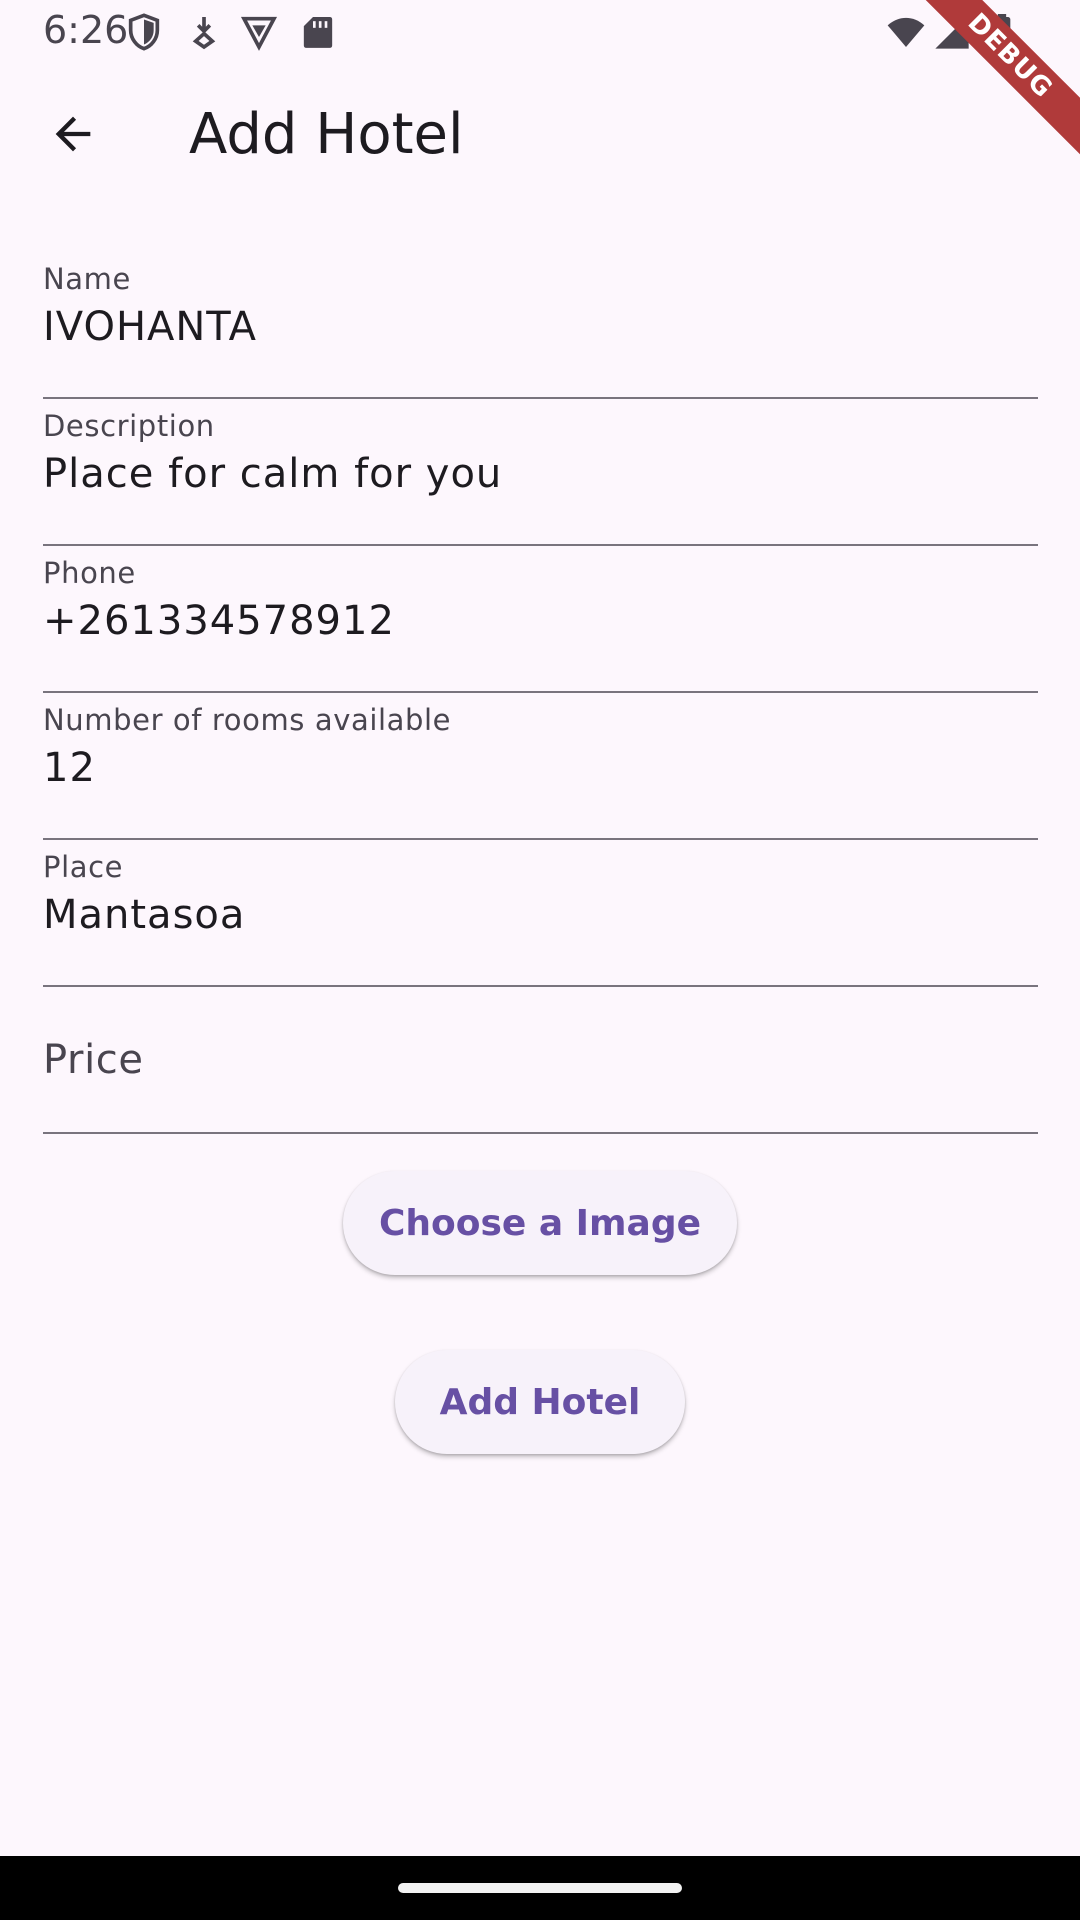 This screenshot has height=1920, width=1080. What do you see at coordinates (540, 472) in the screenshot?
I see `description-field: Description Place for calm for you` at bounding box center [540, 472].